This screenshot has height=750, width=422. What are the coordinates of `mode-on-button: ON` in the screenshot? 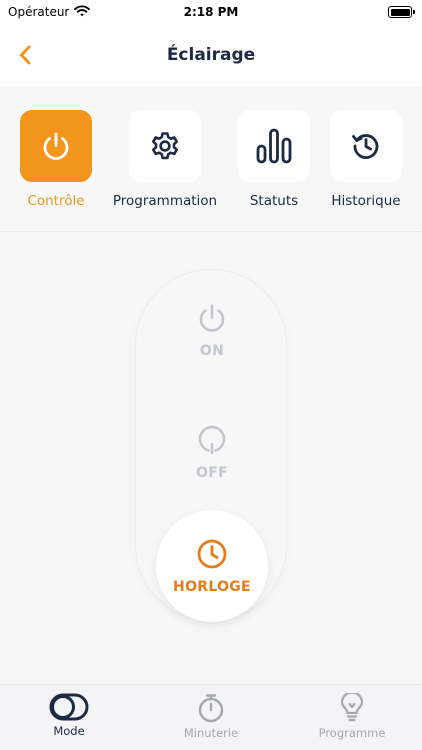 It's located at (212, 330).